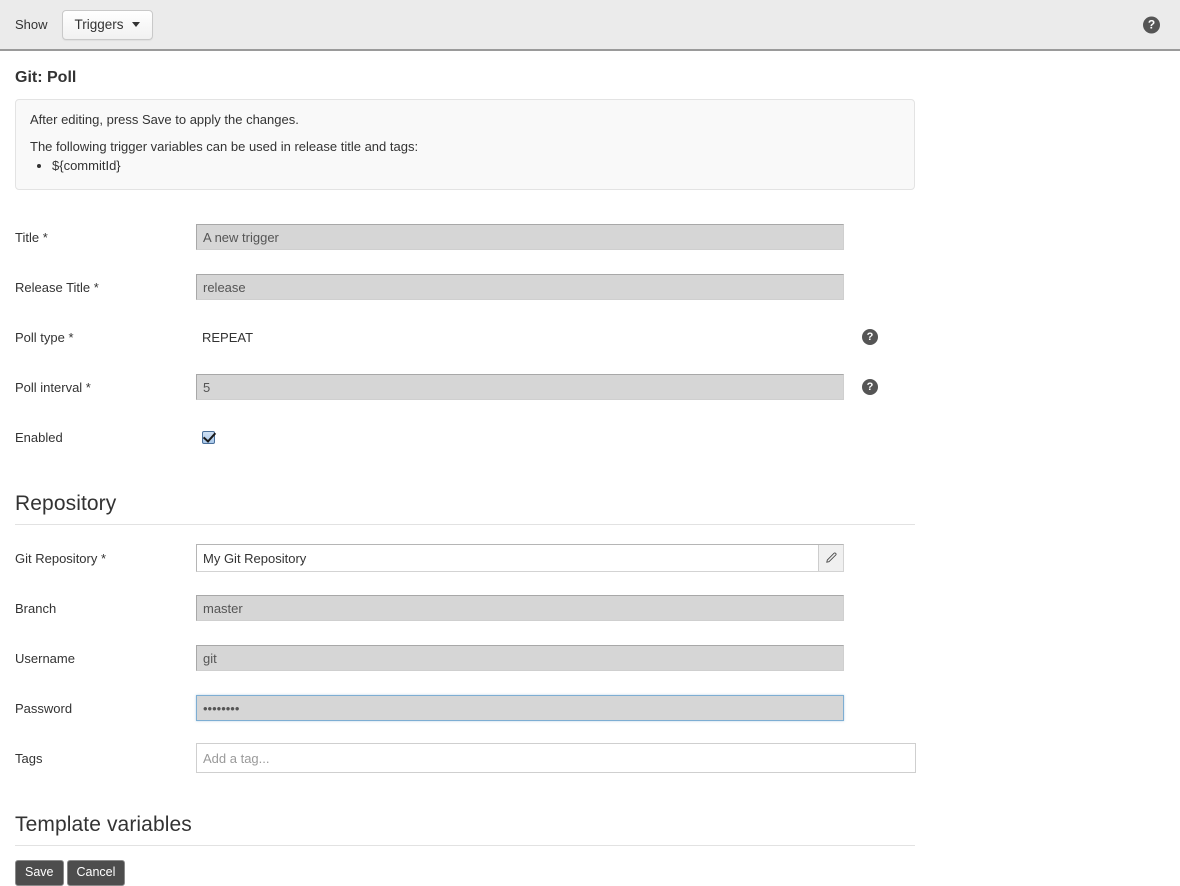  I want to click on password-label: Password, so click(44, 708).